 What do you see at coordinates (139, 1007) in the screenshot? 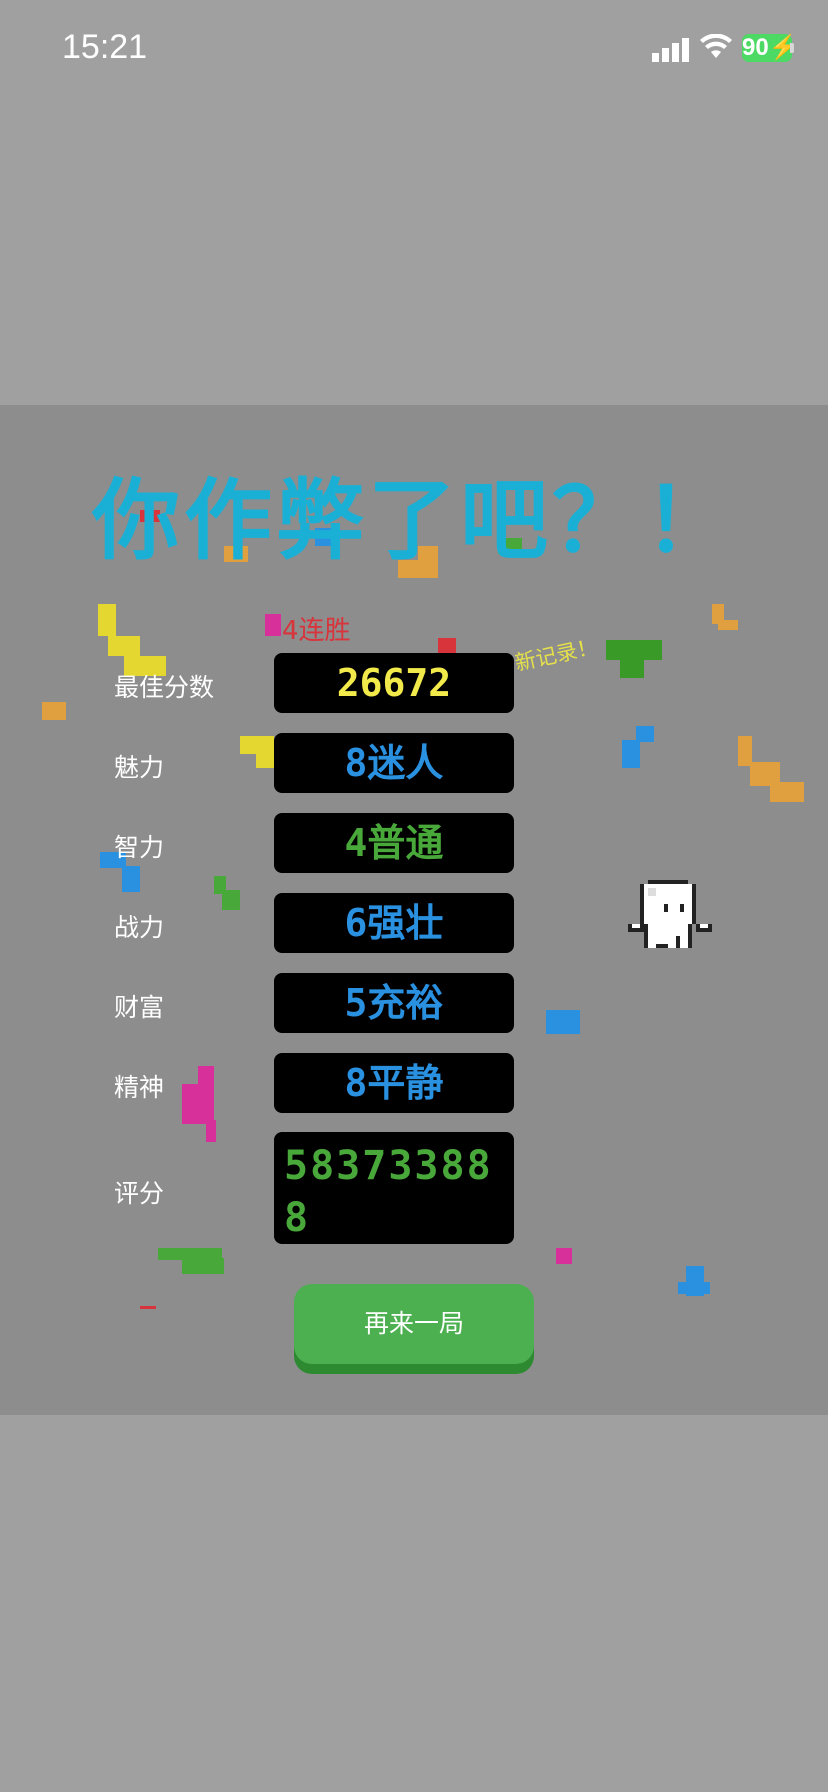
I see `stat-label-wealth: 财富` at bounding box center [139, 1007].